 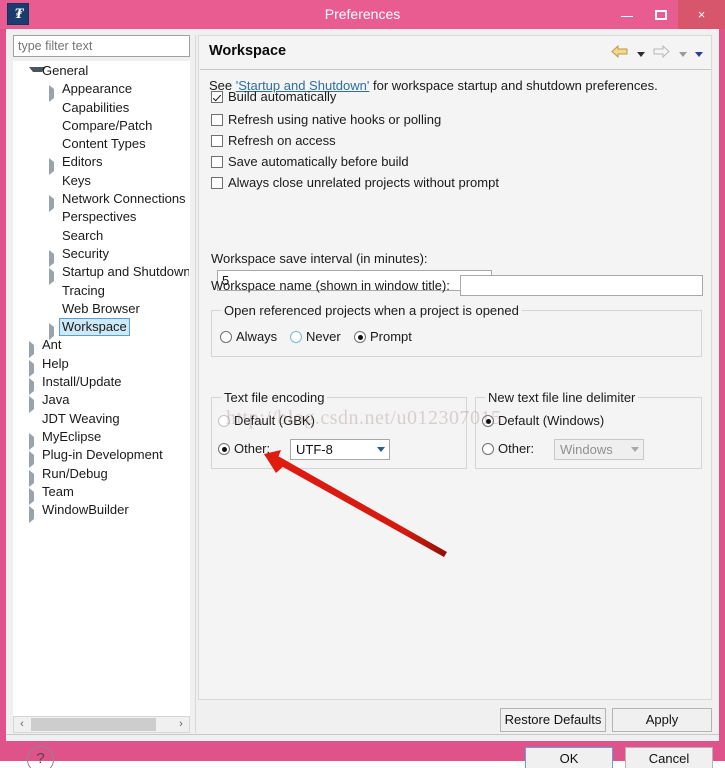 I want to click on maximize-icon, so click(x=661, y=15).